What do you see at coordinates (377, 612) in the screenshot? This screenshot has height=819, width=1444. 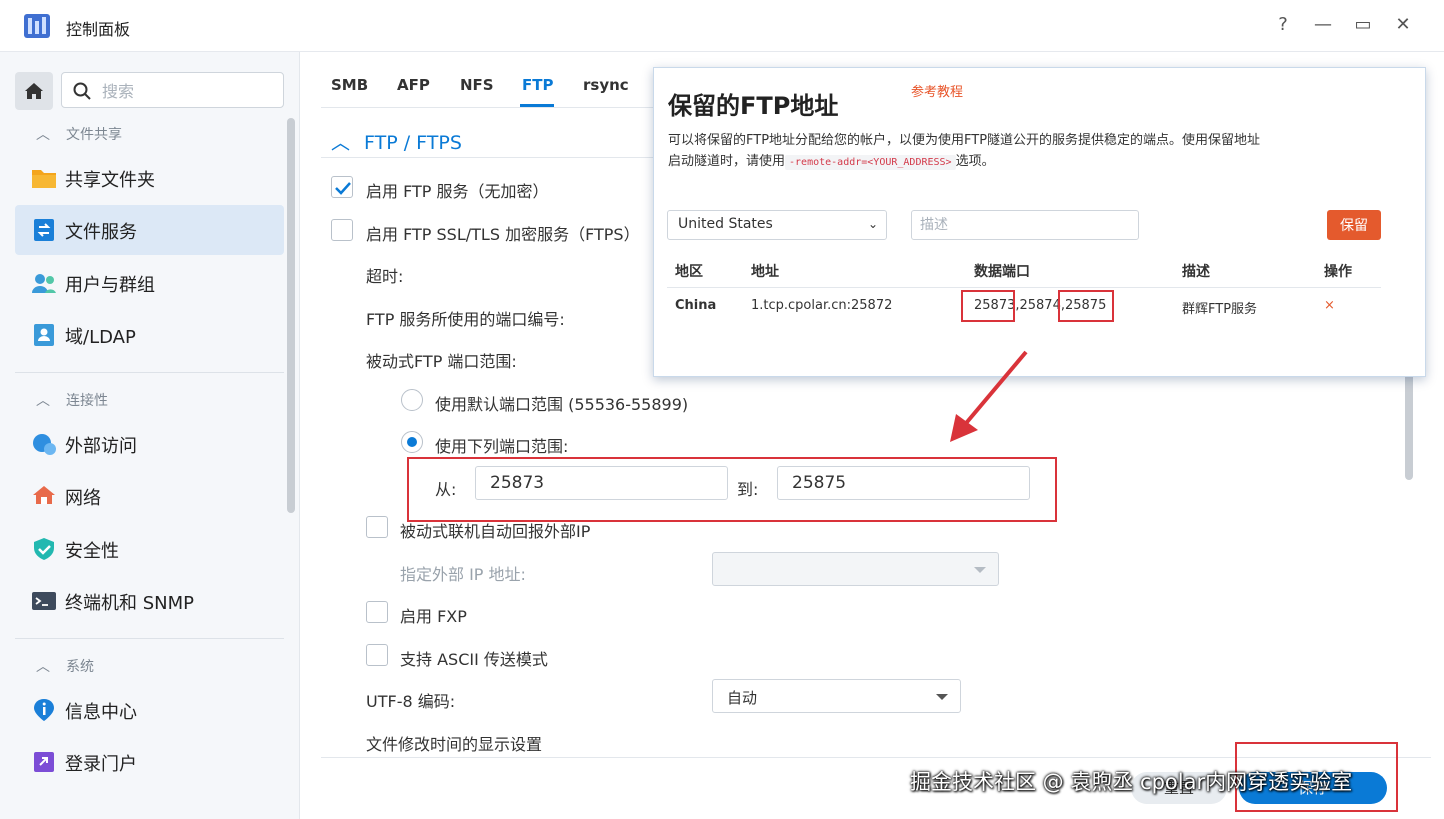 I see `enable-fxp-checkbox` at bounding box center [377, 612].